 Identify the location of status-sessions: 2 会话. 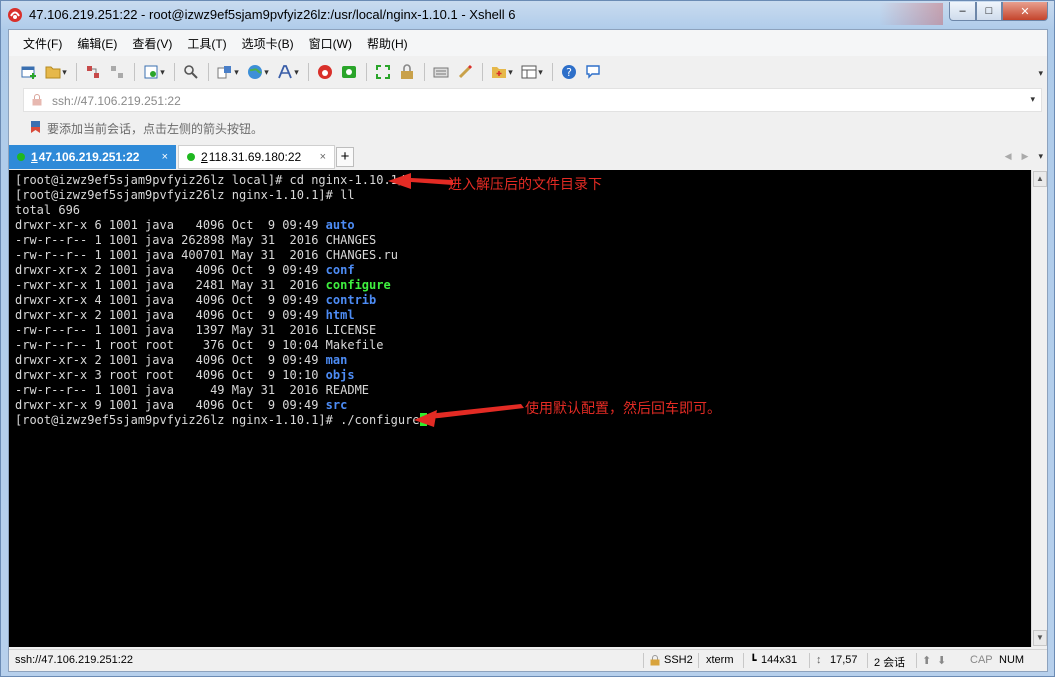
(889, 662).